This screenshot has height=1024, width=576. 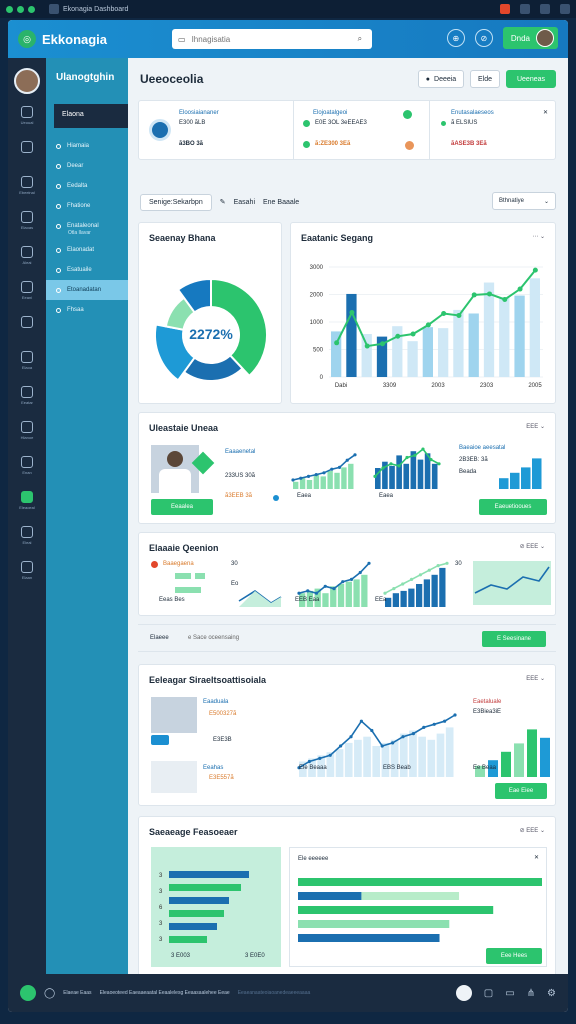 I want to click on edit-icon: ✎, so click(x=223, y=202).